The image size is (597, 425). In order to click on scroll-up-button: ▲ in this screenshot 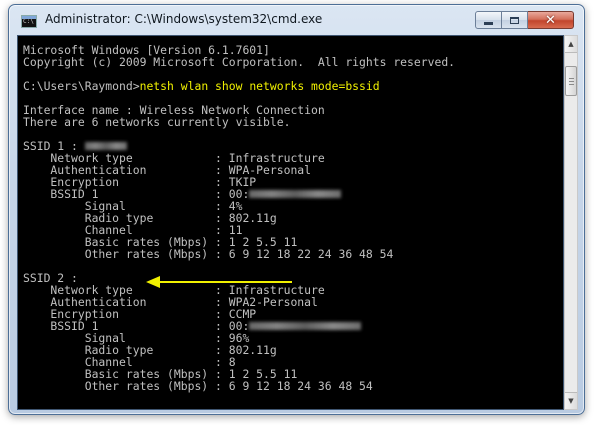, I will do `click(571, 44)`.